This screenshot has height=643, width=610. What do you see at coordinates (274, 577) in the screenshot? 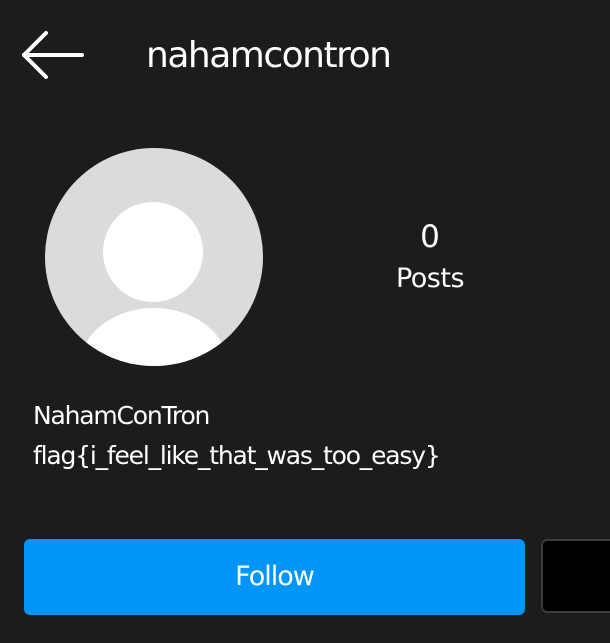
I see `follow-button: Follow` at bounding box center [274, 577].